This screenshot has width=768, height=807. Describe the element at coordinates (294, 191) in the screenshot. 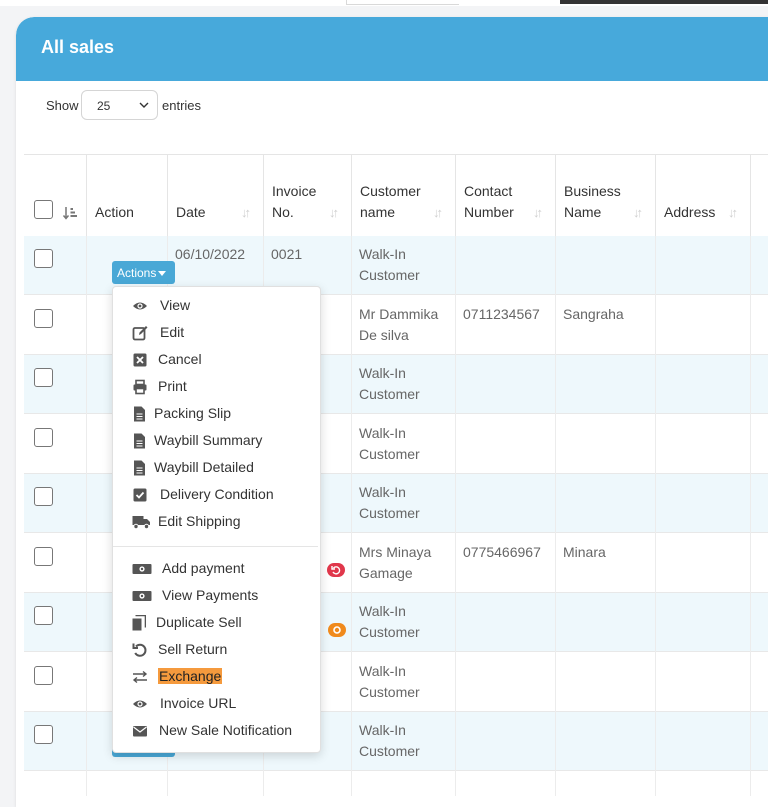

I see `col-invoice-label-1: Invoice` at that location.